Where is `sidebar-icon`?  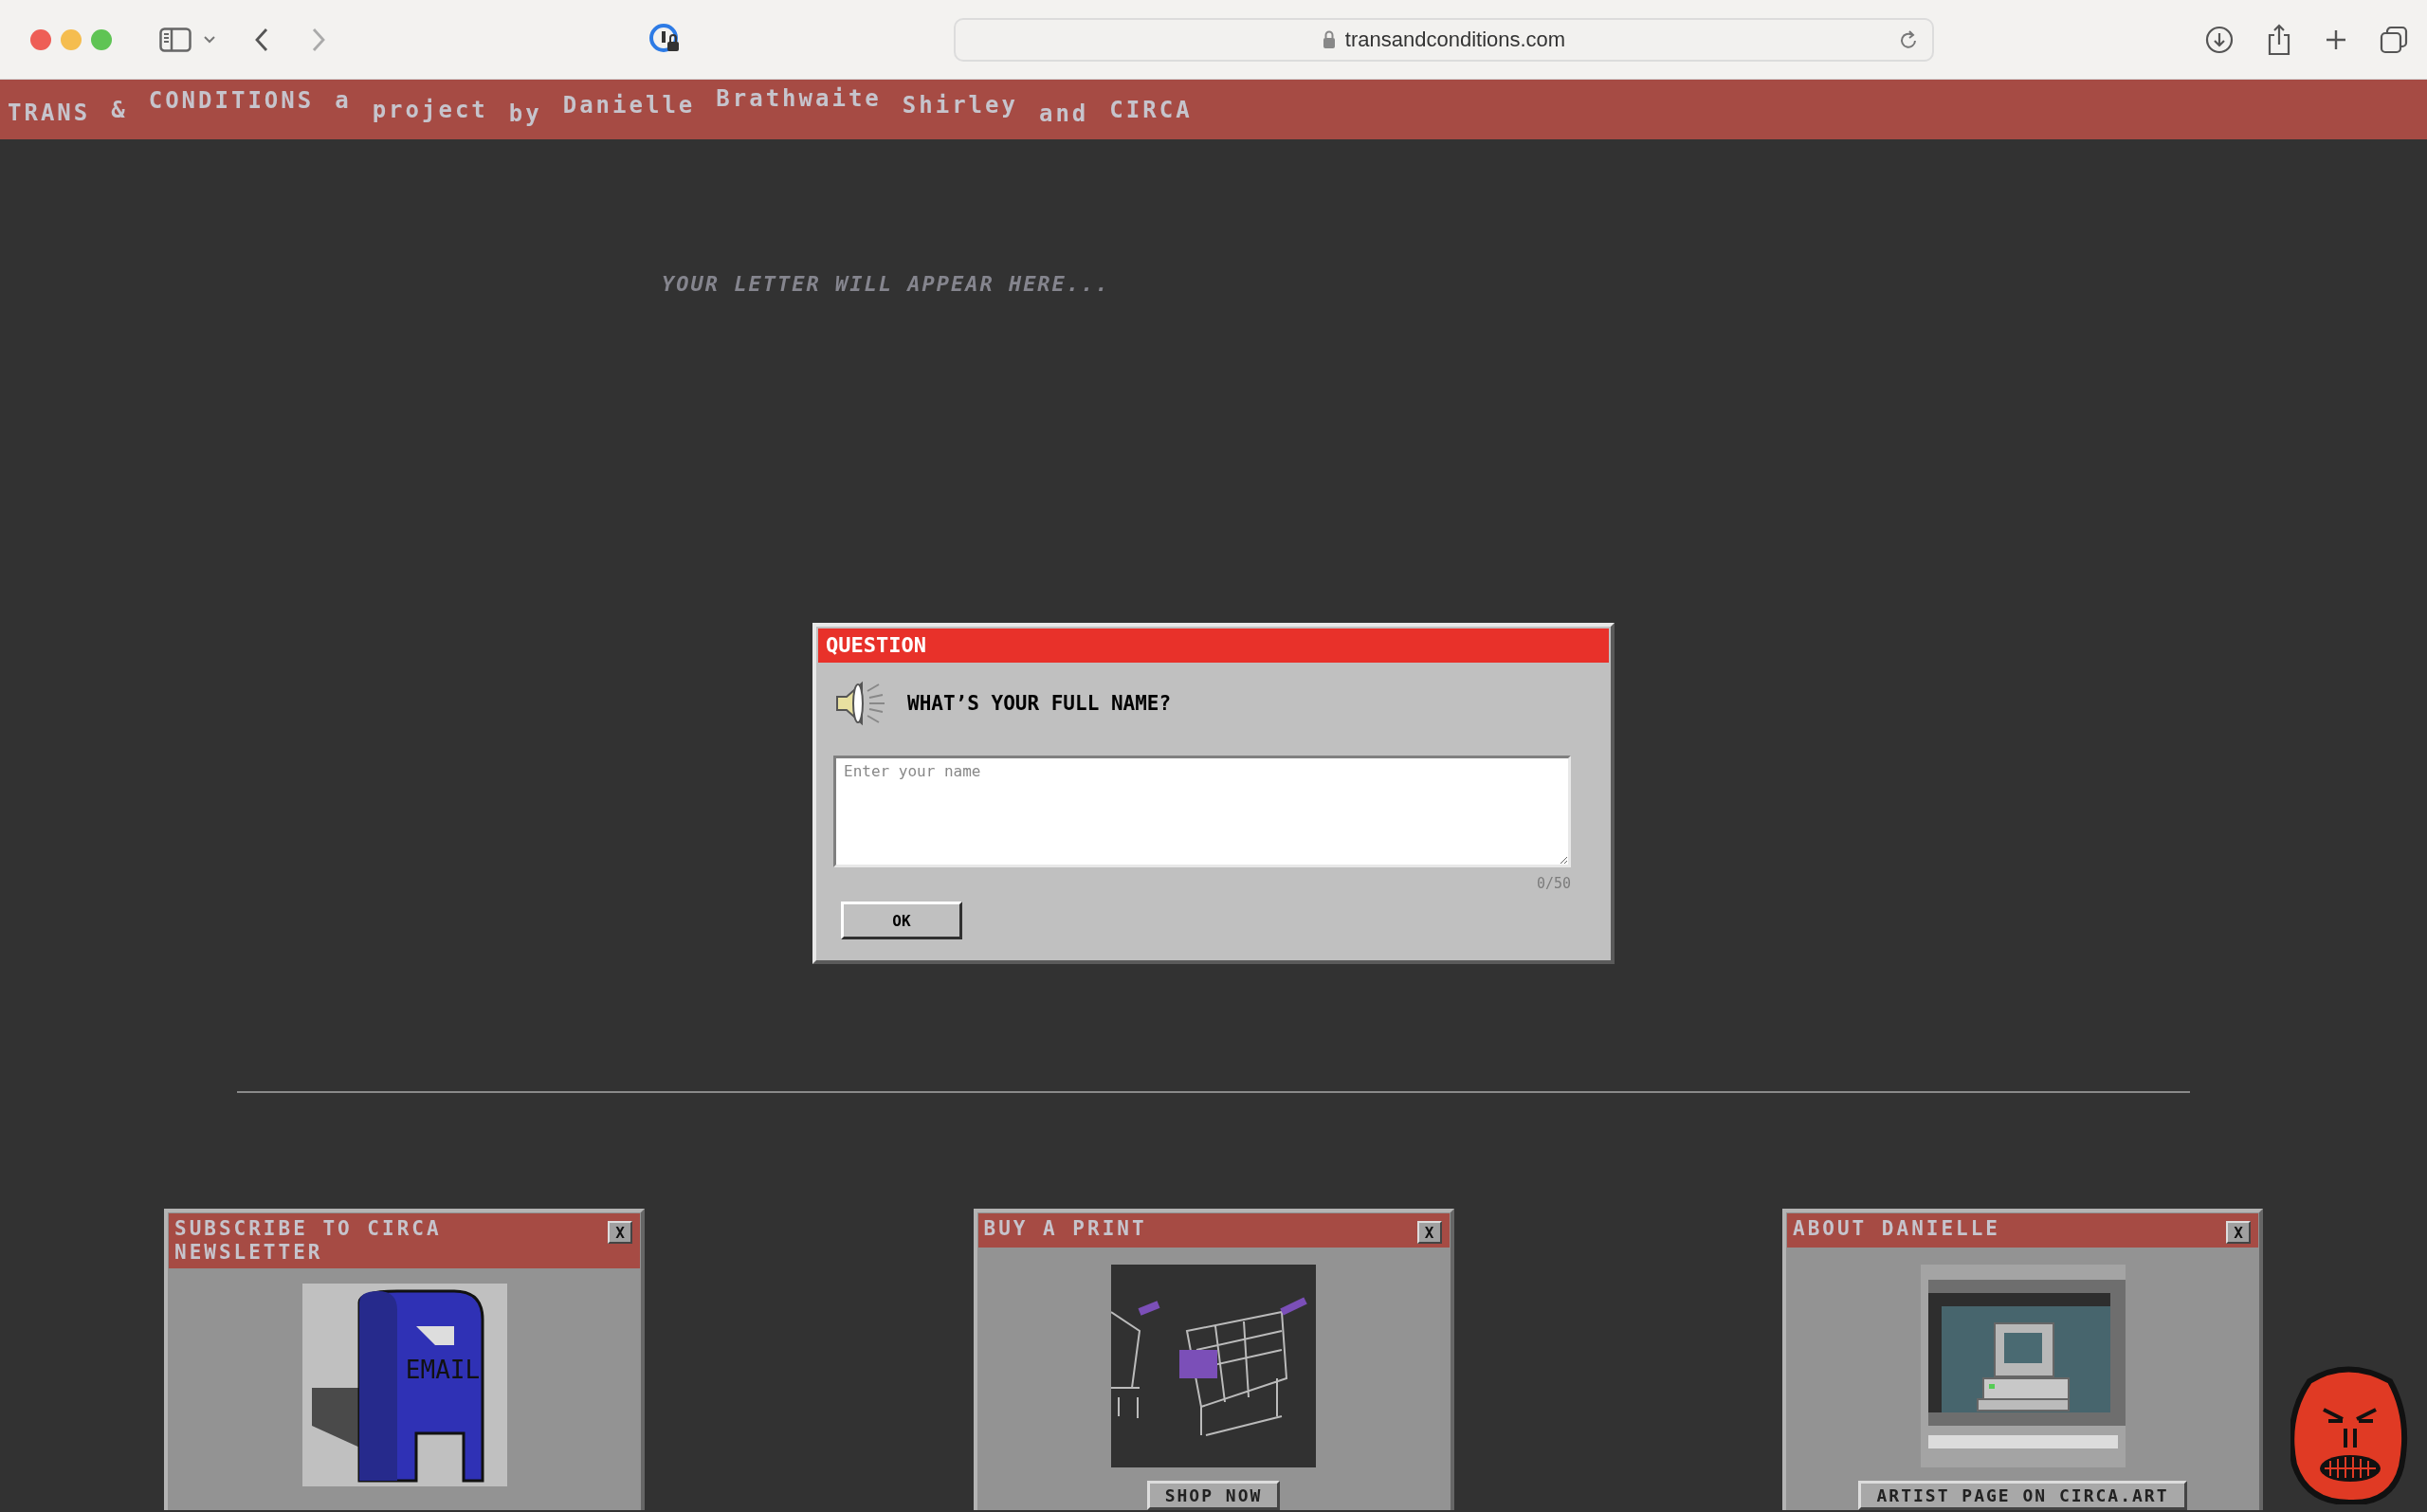 sidebar-icon is located at coordinates (175, 39).